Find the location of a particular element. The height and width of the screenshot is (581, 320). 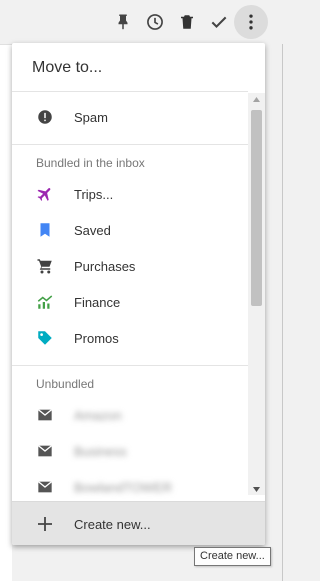

airplane-icon is located at coordinates (45, 194).